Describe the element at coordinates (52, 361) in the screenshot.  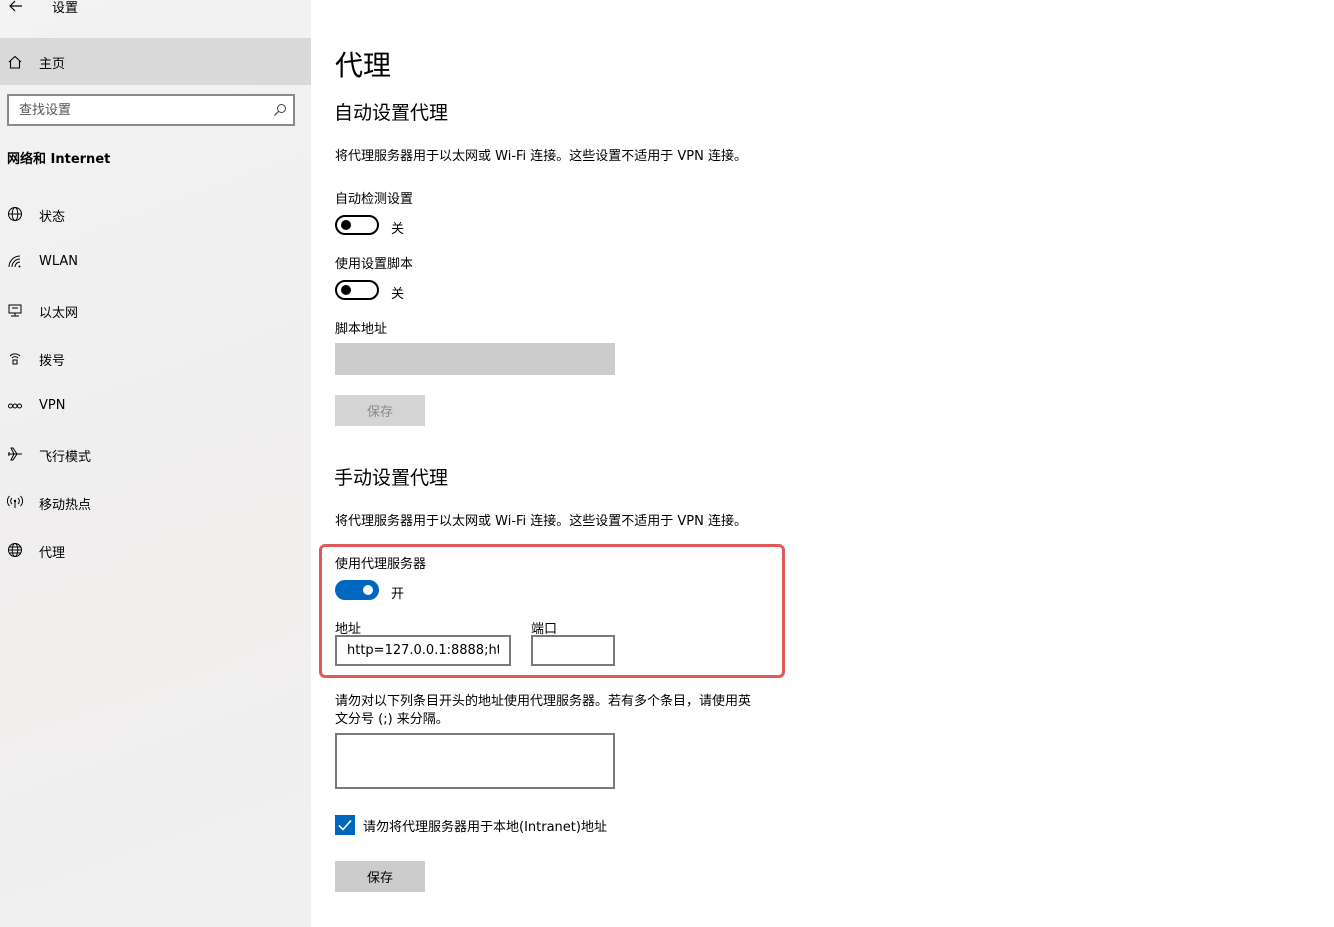
I see `sidebar-item-label: 拨号` at that location.